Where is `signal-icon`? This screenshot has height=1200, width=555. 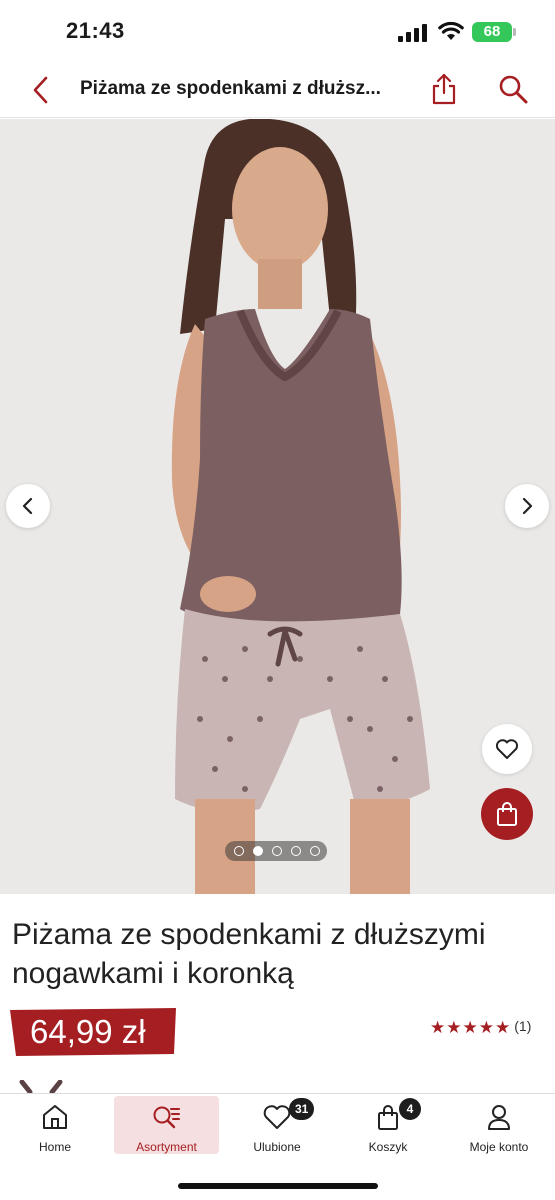 signal-icon is located at coordinates (413, 33).